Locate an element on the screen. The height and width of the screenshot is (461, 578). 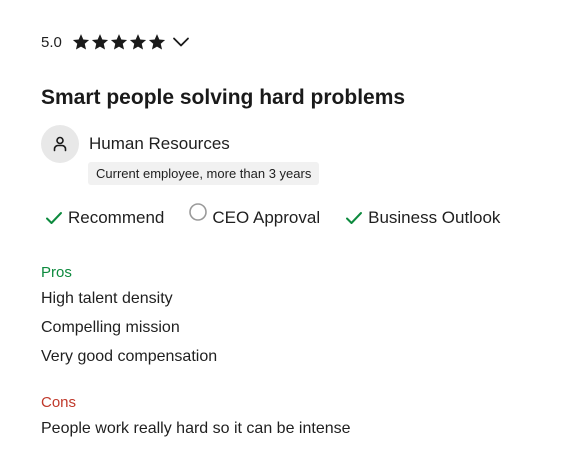
job-title: Human Resources is located at coordinates (159, 143).